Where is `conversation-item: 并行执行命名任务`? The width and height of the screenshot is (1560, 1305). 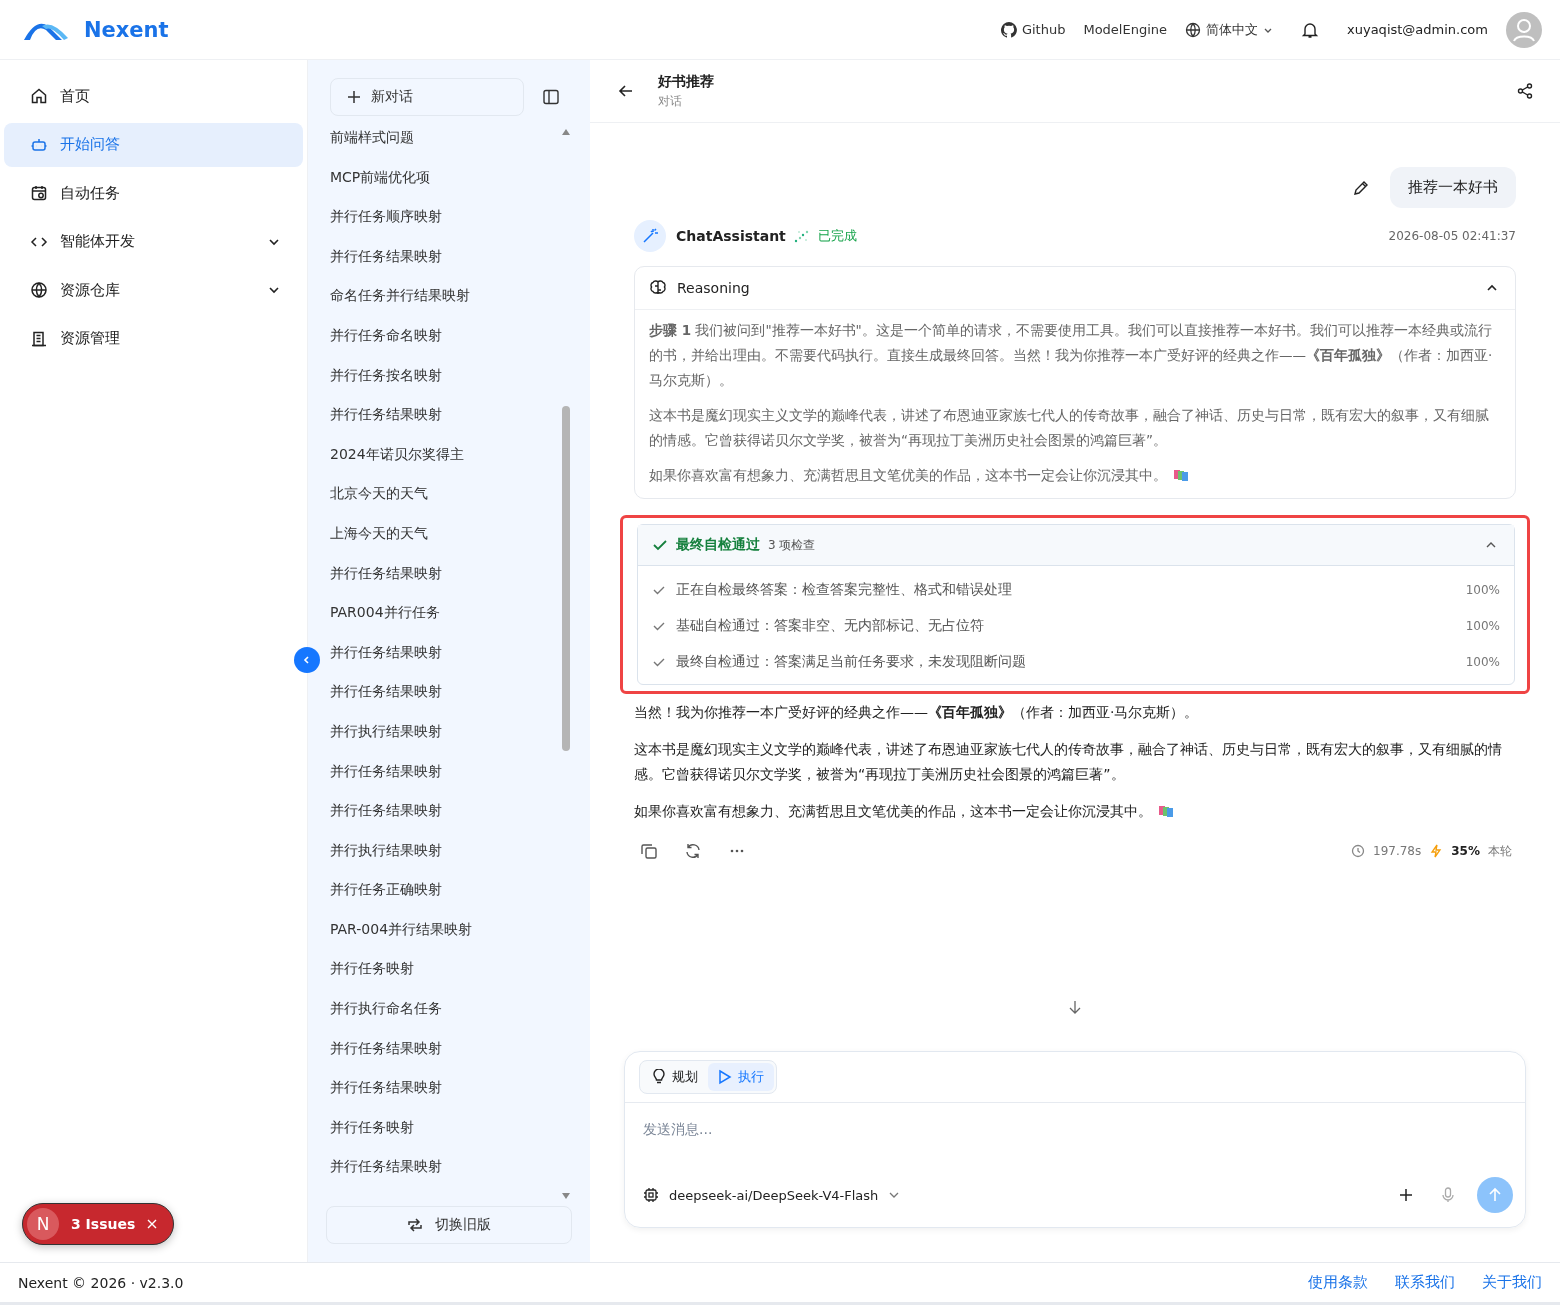 conversation-item: 并行执行命名任务 is located at coordinates (443, 1009).